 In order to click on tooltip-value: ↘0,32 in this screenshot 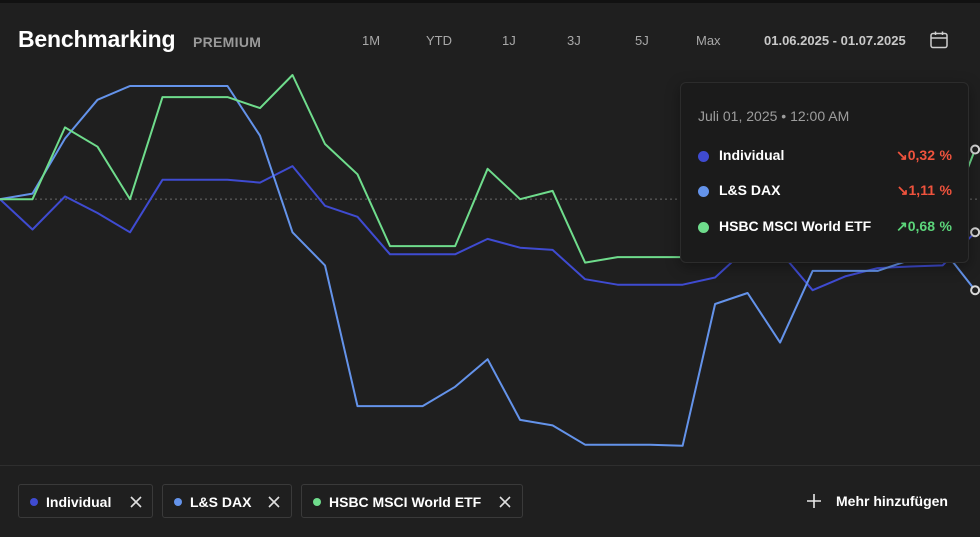, I will do `click(915, 155)`.